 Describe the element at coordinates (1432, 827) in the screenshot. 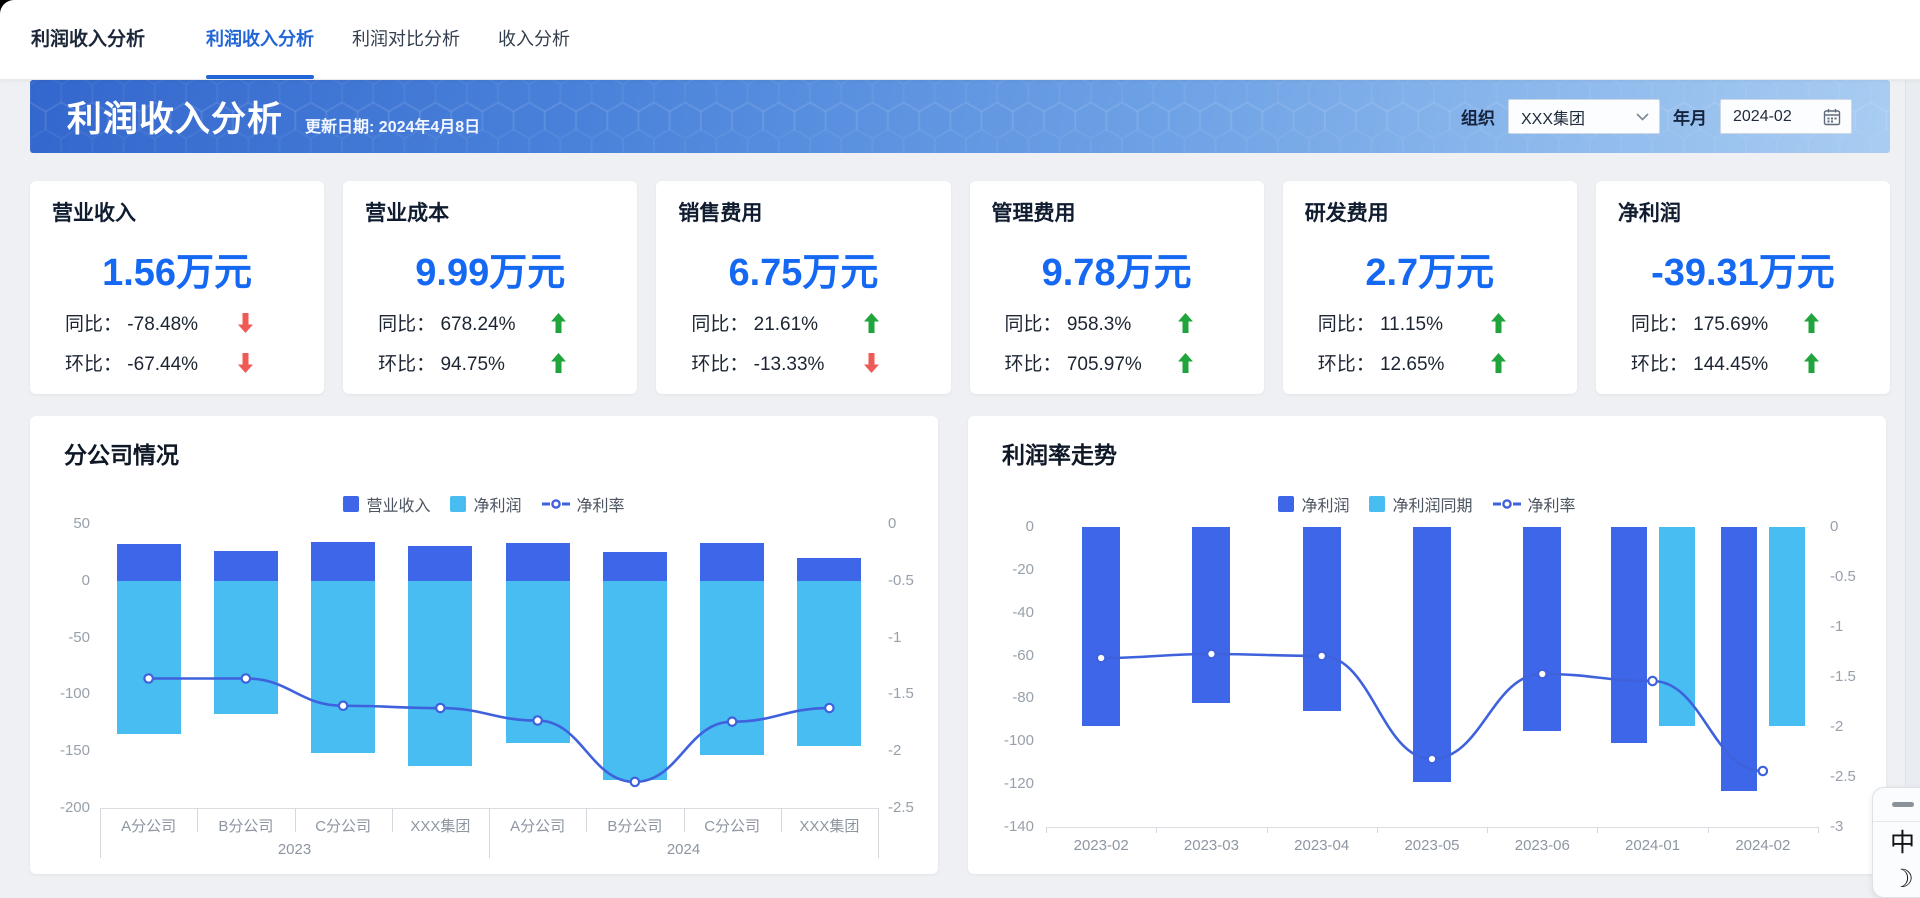

I see `x-axis-line` at that location.